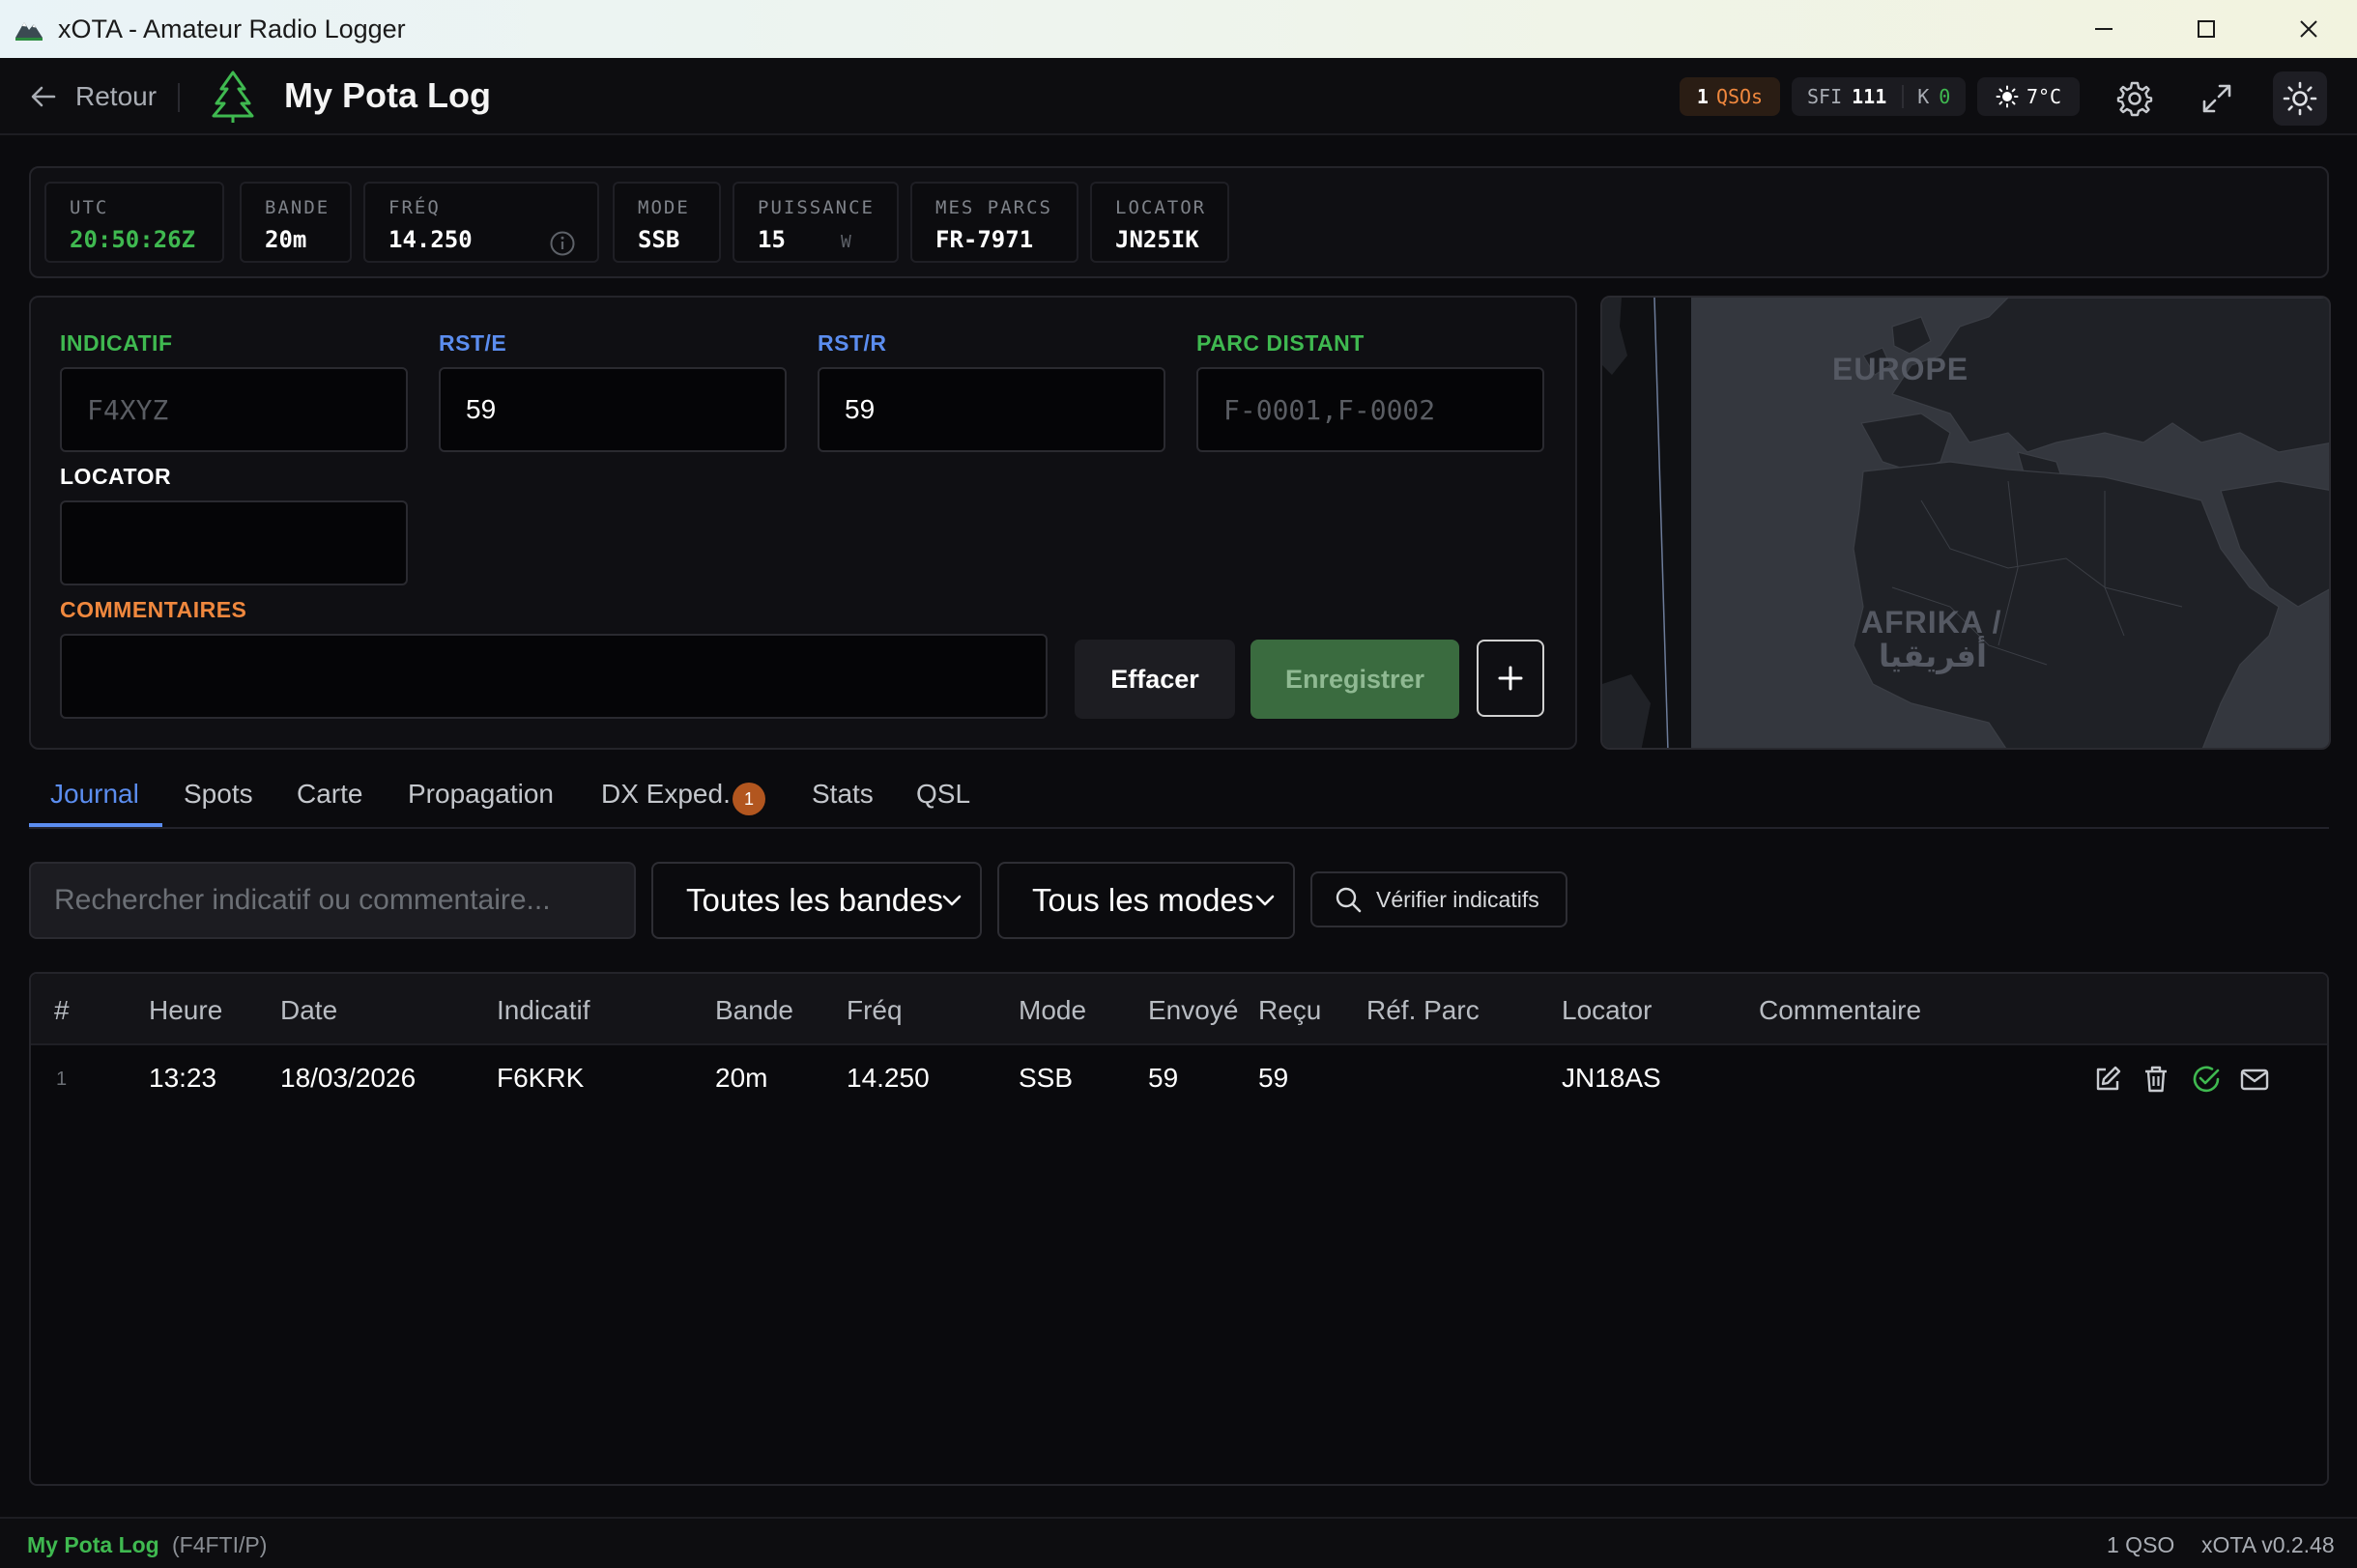  I want to click on cell-mode: SSB, so click(1047, 1078).